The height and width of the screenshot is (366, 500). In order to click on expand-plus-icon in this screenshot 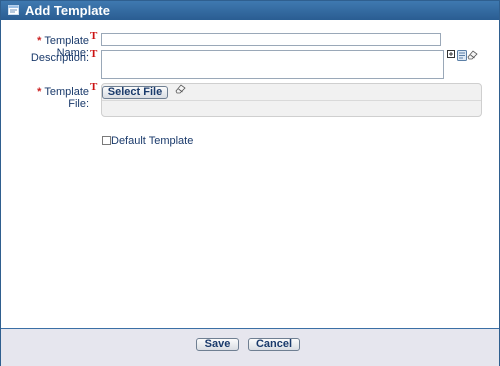, I will do `click(451, 54)`.